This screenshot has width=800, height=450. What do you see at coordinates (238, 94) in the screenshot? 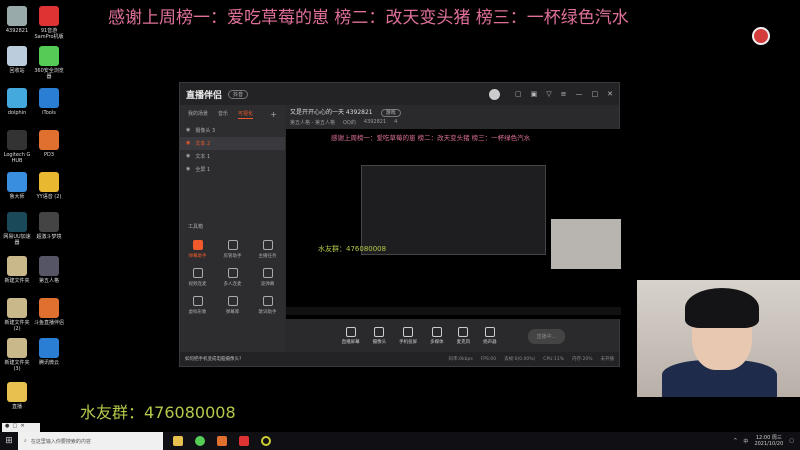
I see `platform-badge: 抖音` at bounding box center [238, 94].